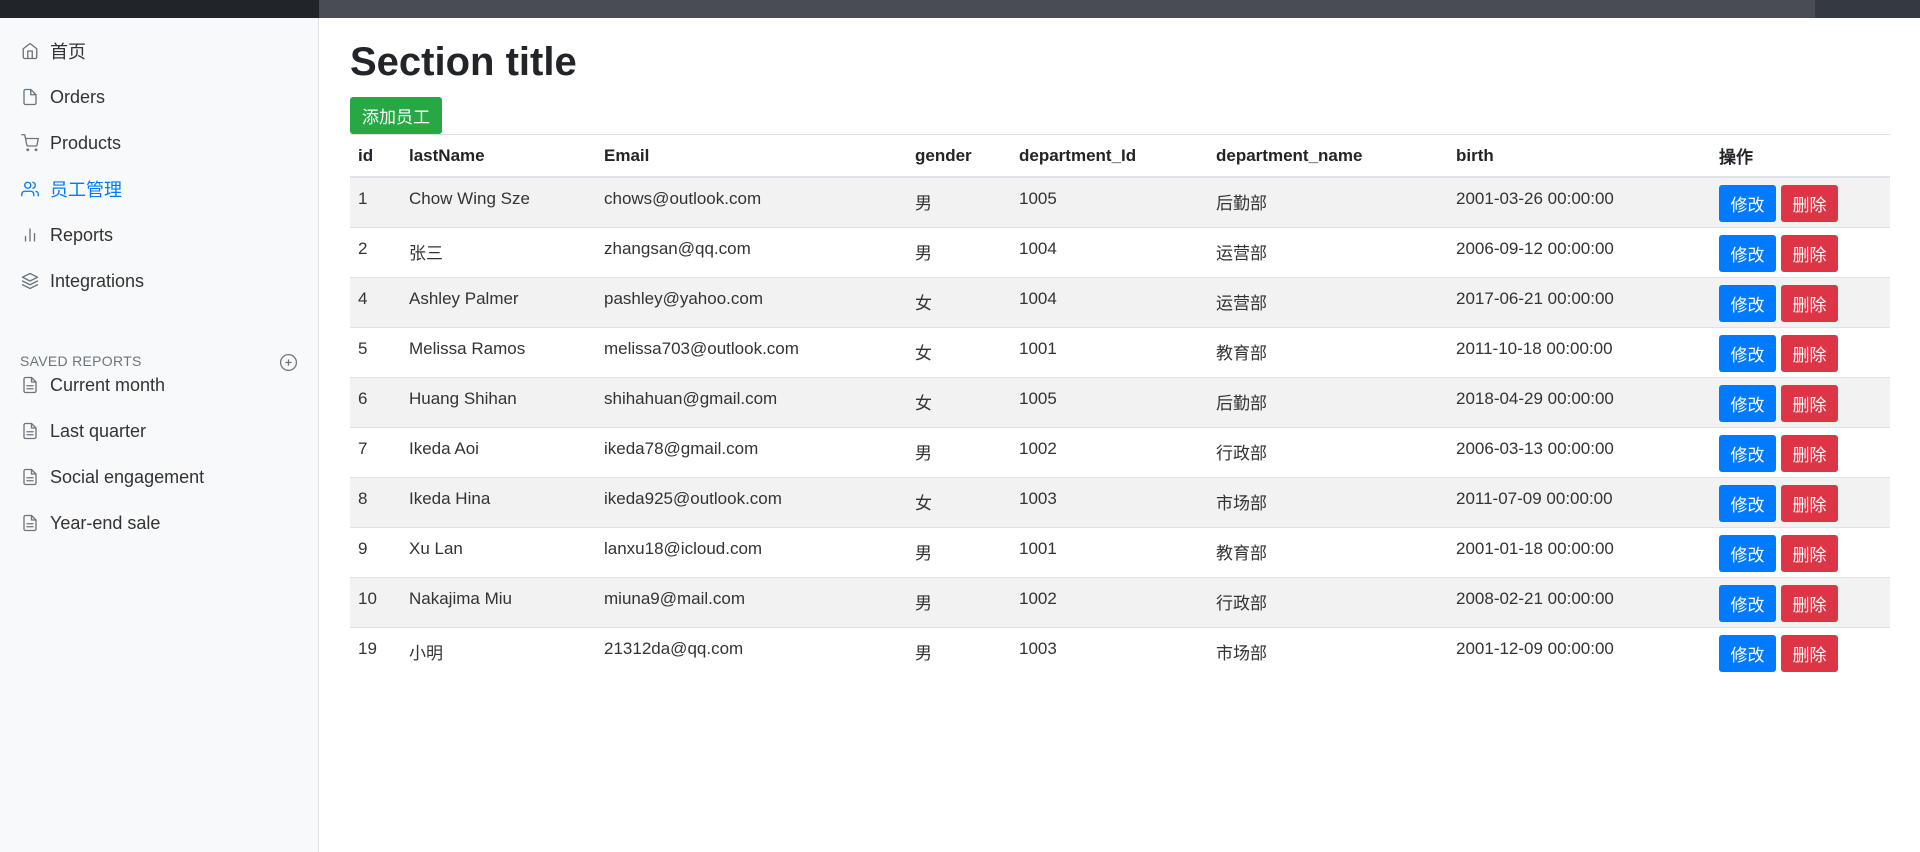 Image resolution: width=1920 pixels, height=852 pixels. I want to click on saved-report-label: Social engagement, so click(127, 476).